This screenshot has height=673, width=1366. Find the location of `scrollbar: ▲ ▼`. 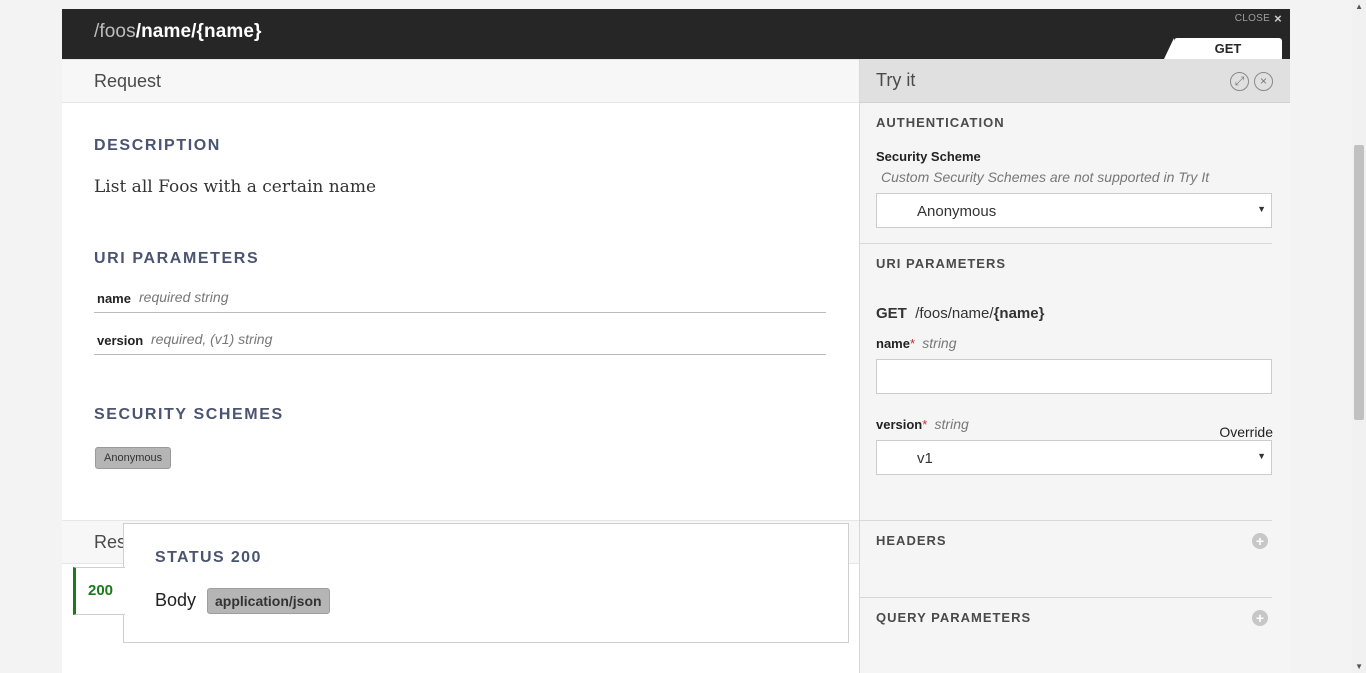

scrollbar: ▲ ▼ is located at coordinates (1359, 336).